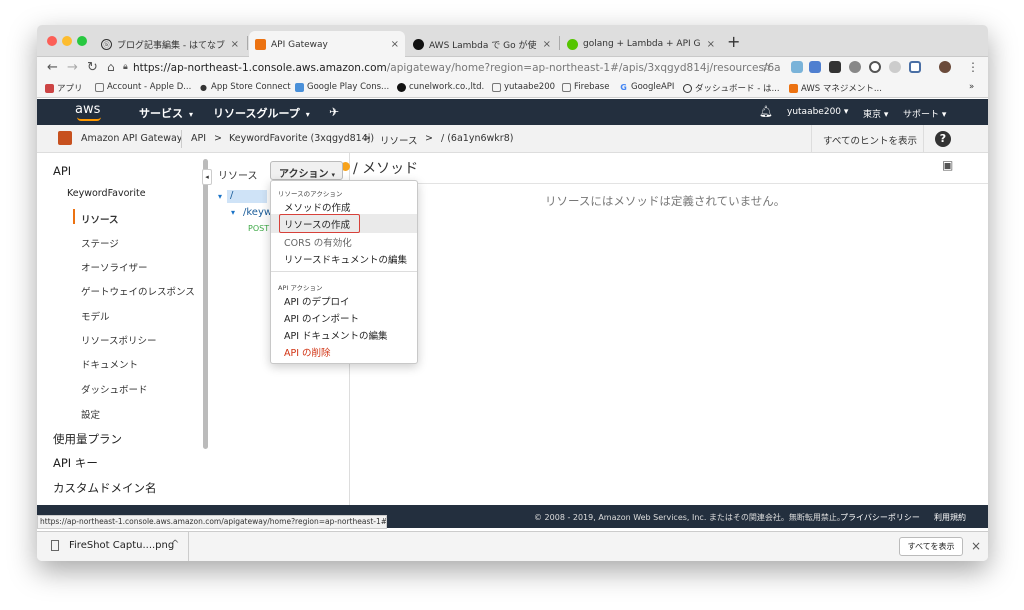  I want to click on bookmark-item: yutaabe200, so click(523, 87).